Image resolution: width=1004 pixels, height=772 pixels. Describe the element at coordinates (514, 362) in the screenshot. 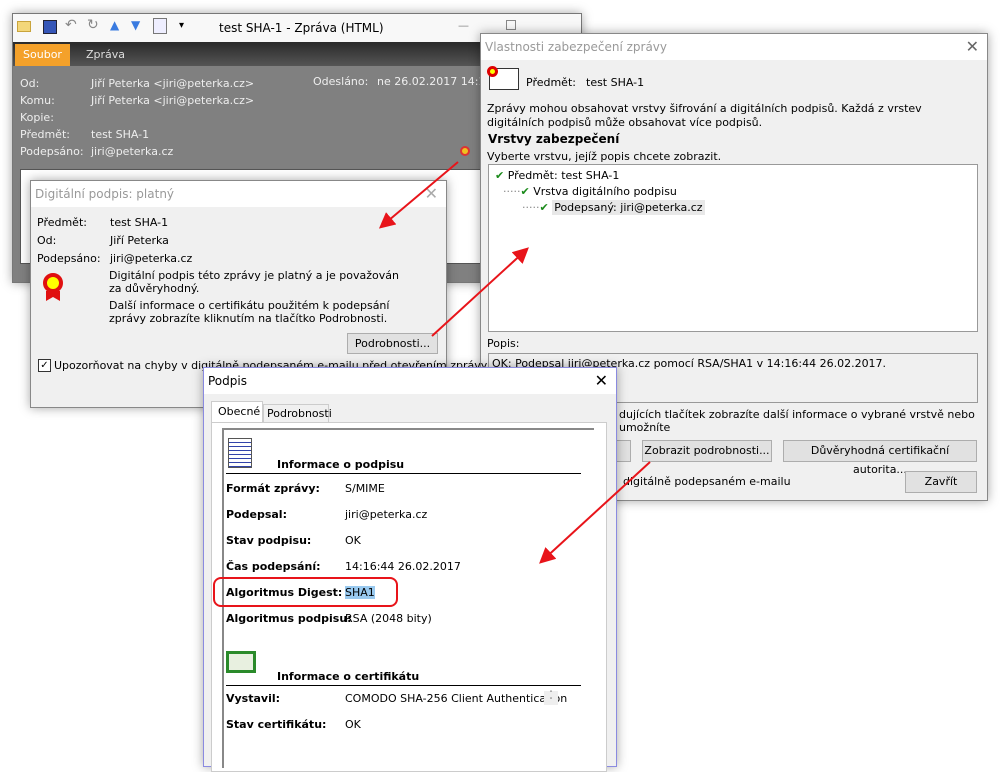

I see `annotation-arrows` at that location.